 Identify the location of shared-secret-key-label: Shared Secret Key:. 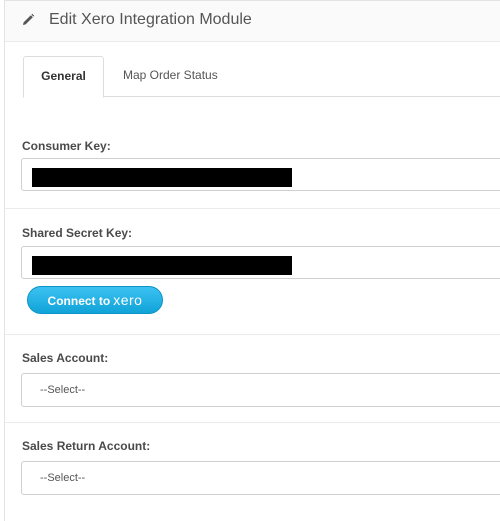
(77, 233).